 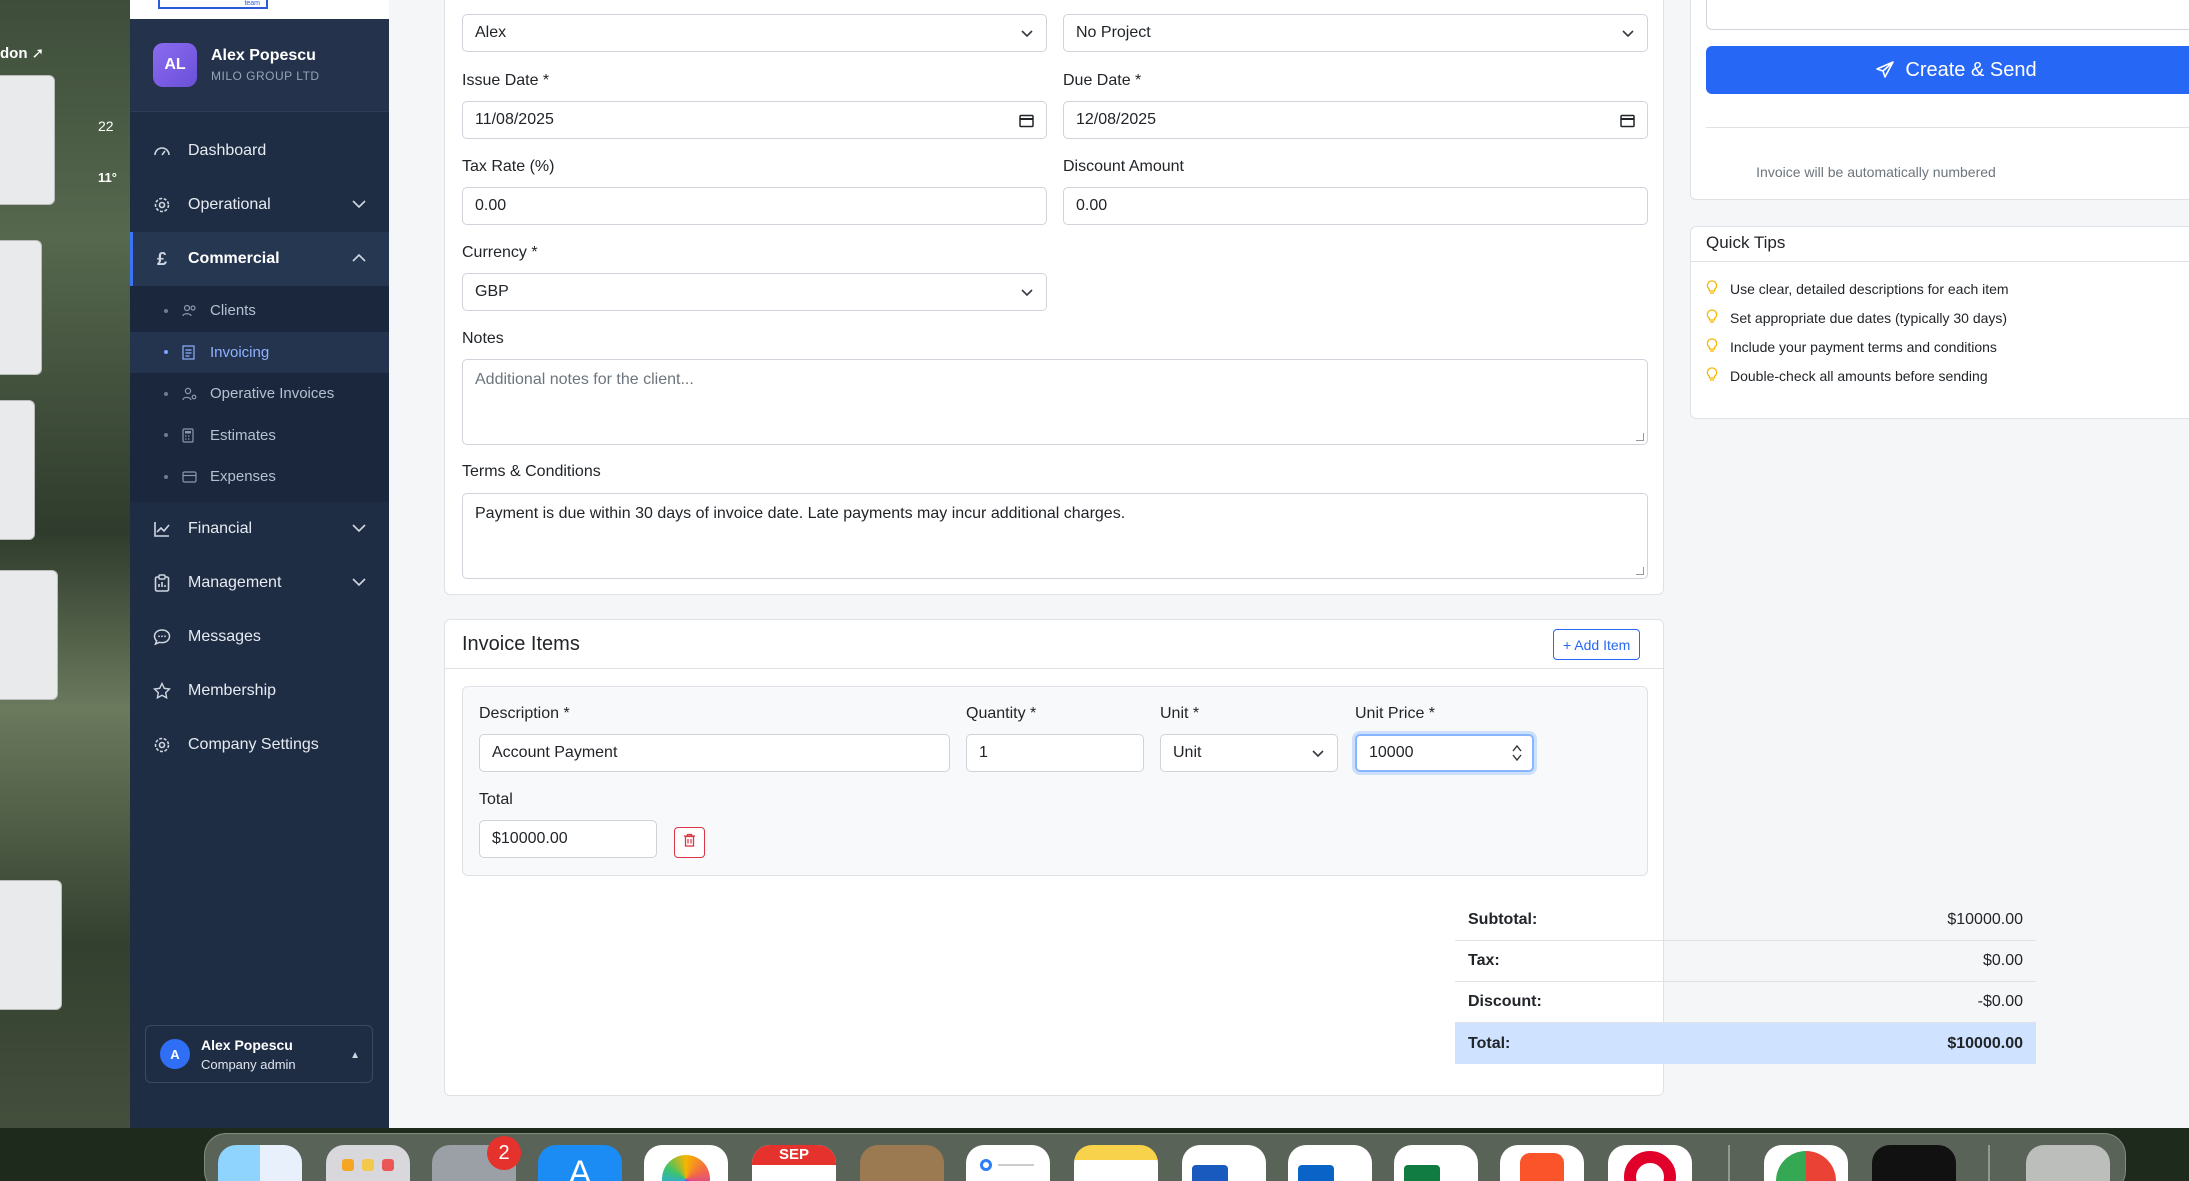 I want to click on sidebar-item-label: Clients, so click(x=233, y=311).